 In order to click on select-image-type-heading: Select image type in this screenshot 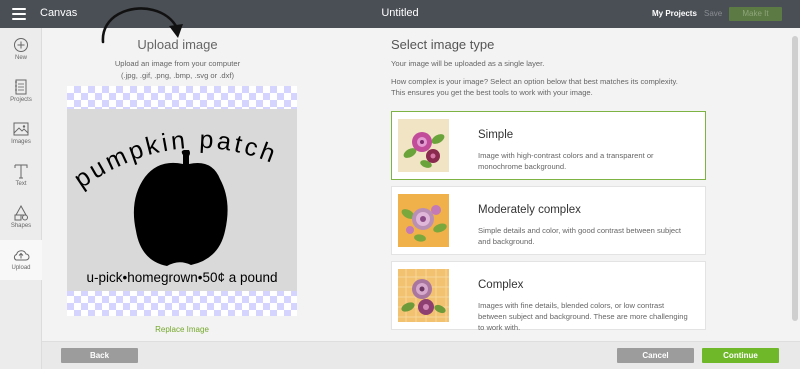, I will do `click(443, 44)`.